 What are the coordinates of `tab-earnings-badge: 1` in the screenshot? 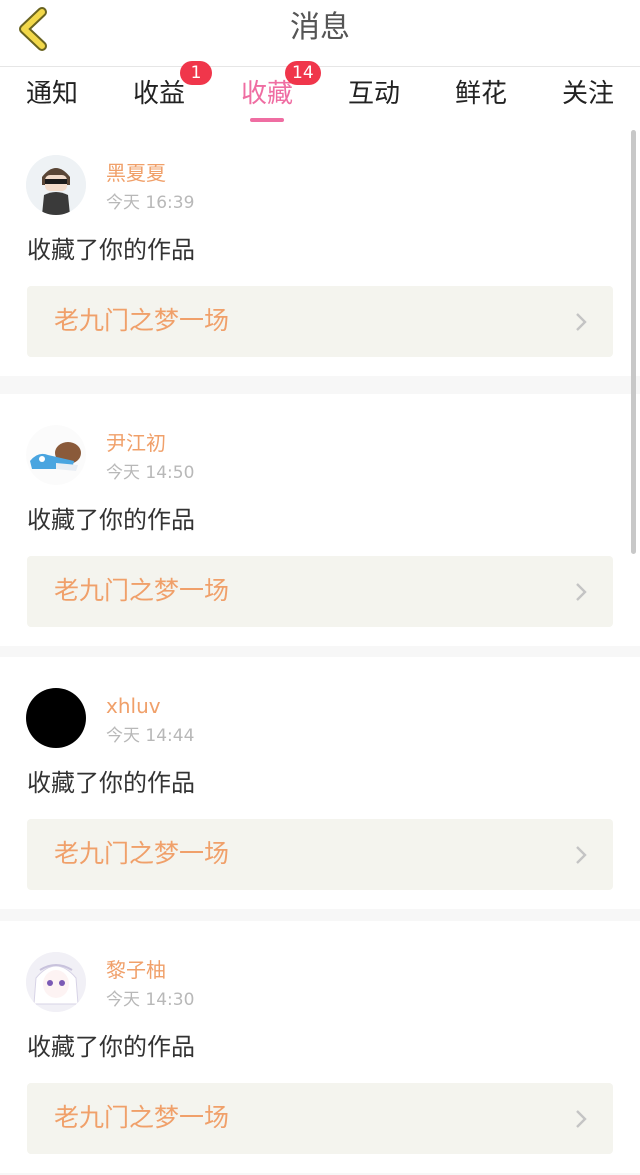 It's located at (196, 73).